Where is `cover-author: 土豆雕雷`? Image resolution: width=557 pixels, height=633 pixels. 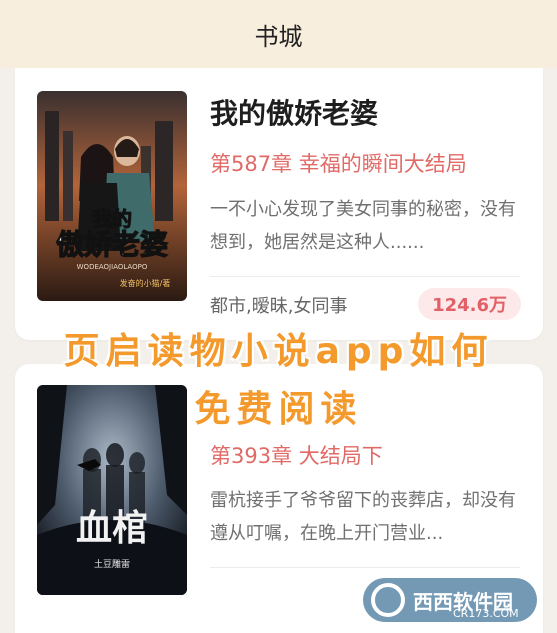
cover-author: 土豆雕雷 is located at coordinates (112, 564).